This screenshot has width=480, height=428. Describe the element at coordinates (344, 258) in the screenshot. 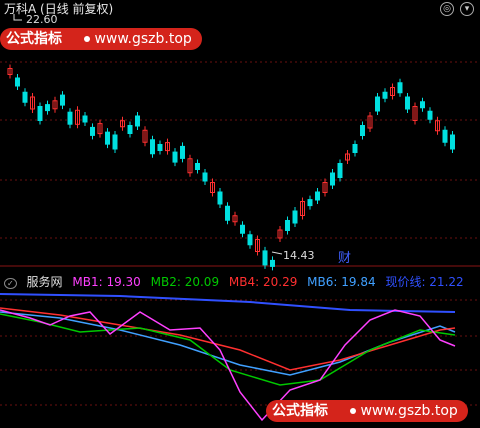

I see `finance-marker: 财` at that location.